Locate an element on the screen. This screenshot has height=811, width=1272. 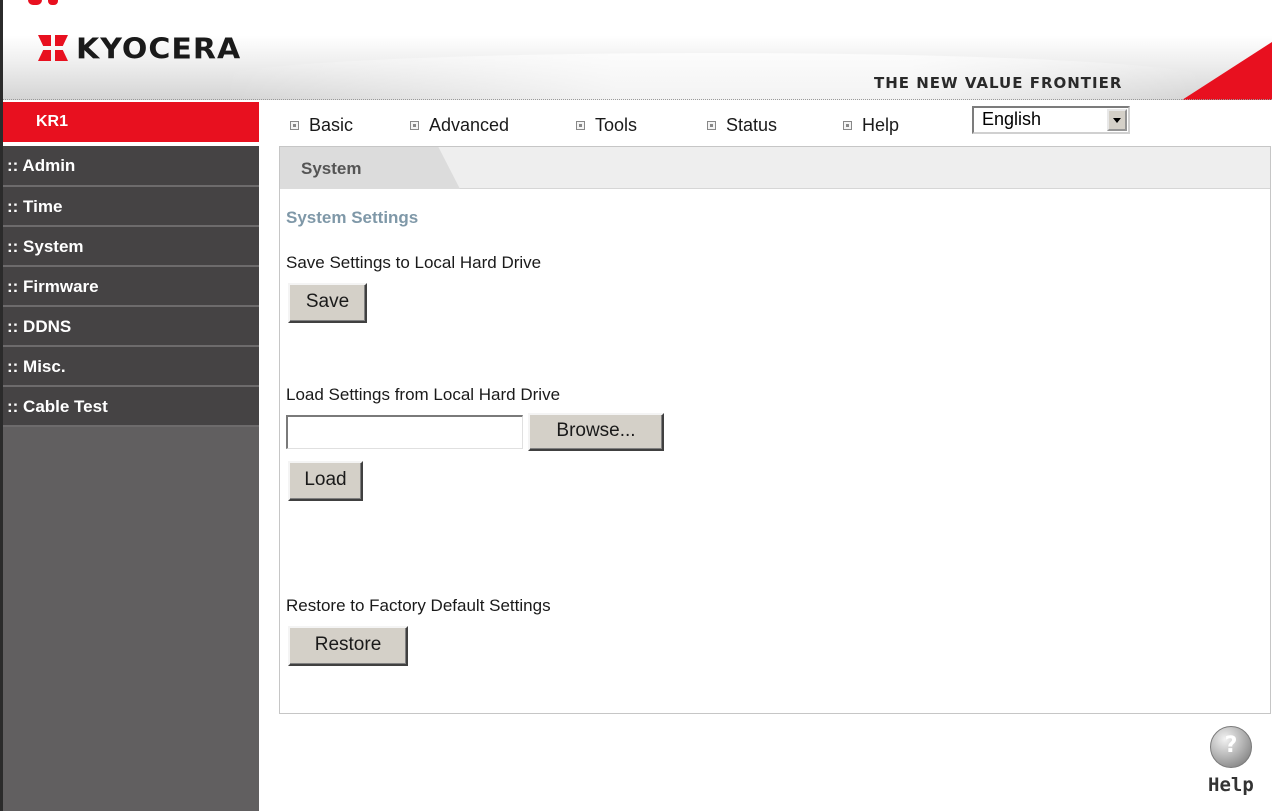
language-value: English is located at coordinates (1012, 119).